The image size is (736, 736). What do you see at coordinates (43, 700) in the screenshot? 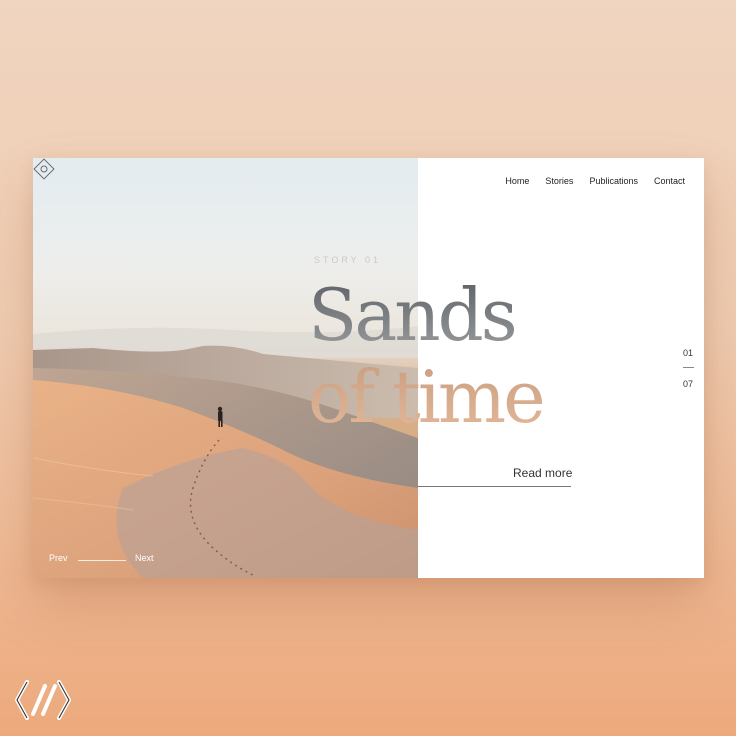
I see `brand-logo-icon` at bounding box center [43, 700].